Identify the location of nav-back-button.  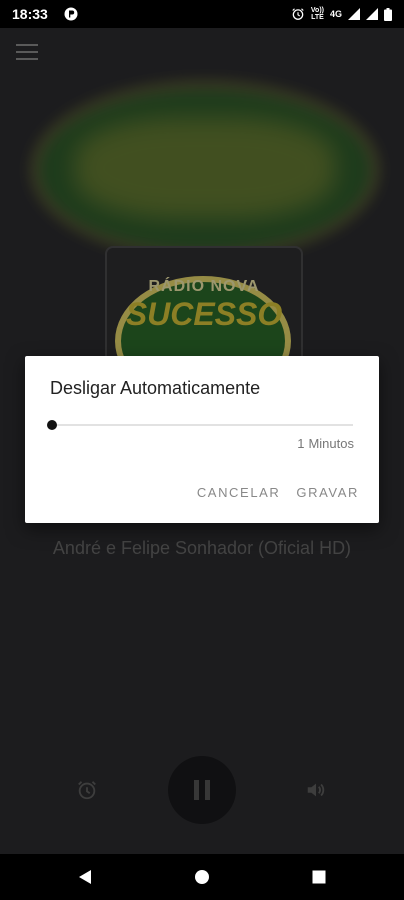
(85, 877).